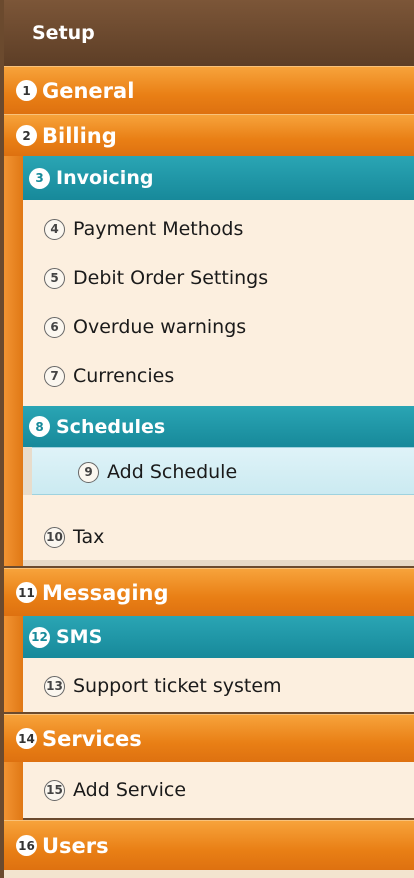 Image resolution: width=414 pixels, height=878 pixels. I want to click on panel-header: Setup, so click(209, 33).